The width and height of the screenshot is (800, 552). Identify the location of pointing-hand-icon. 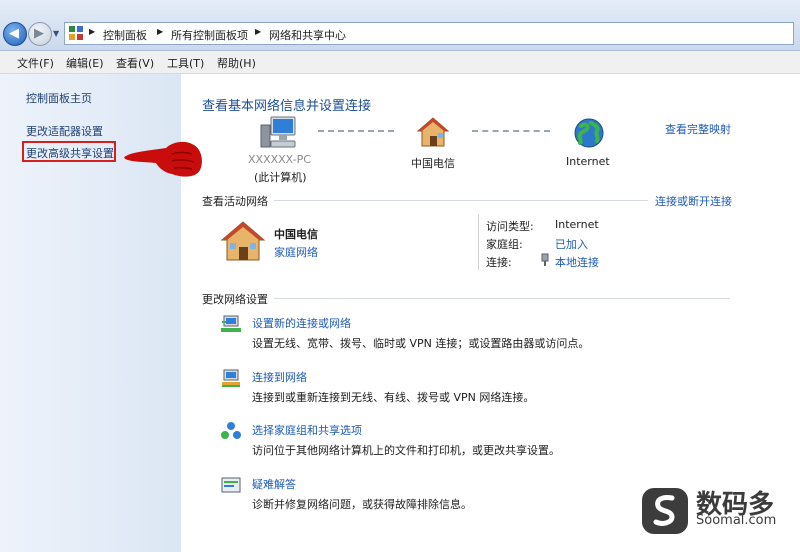
(163, 159).